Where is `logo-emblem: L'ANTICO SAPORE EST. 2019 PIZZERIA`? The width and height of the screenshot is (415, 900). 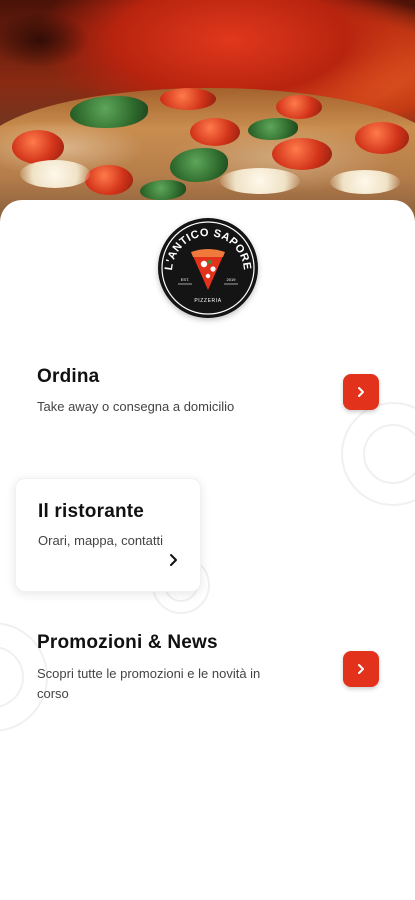
logo-emblem: L'ANTICO SAPORE EST. 2019 PIZZERIA is located at coordinates (208, 268).